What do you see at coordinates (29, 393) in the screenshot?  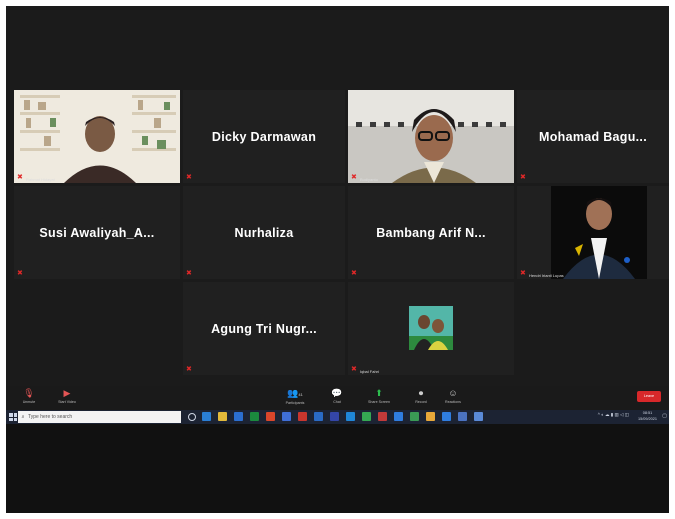 I see `microphone-muted-icon: 🎙` at bounding box center [29, 393].